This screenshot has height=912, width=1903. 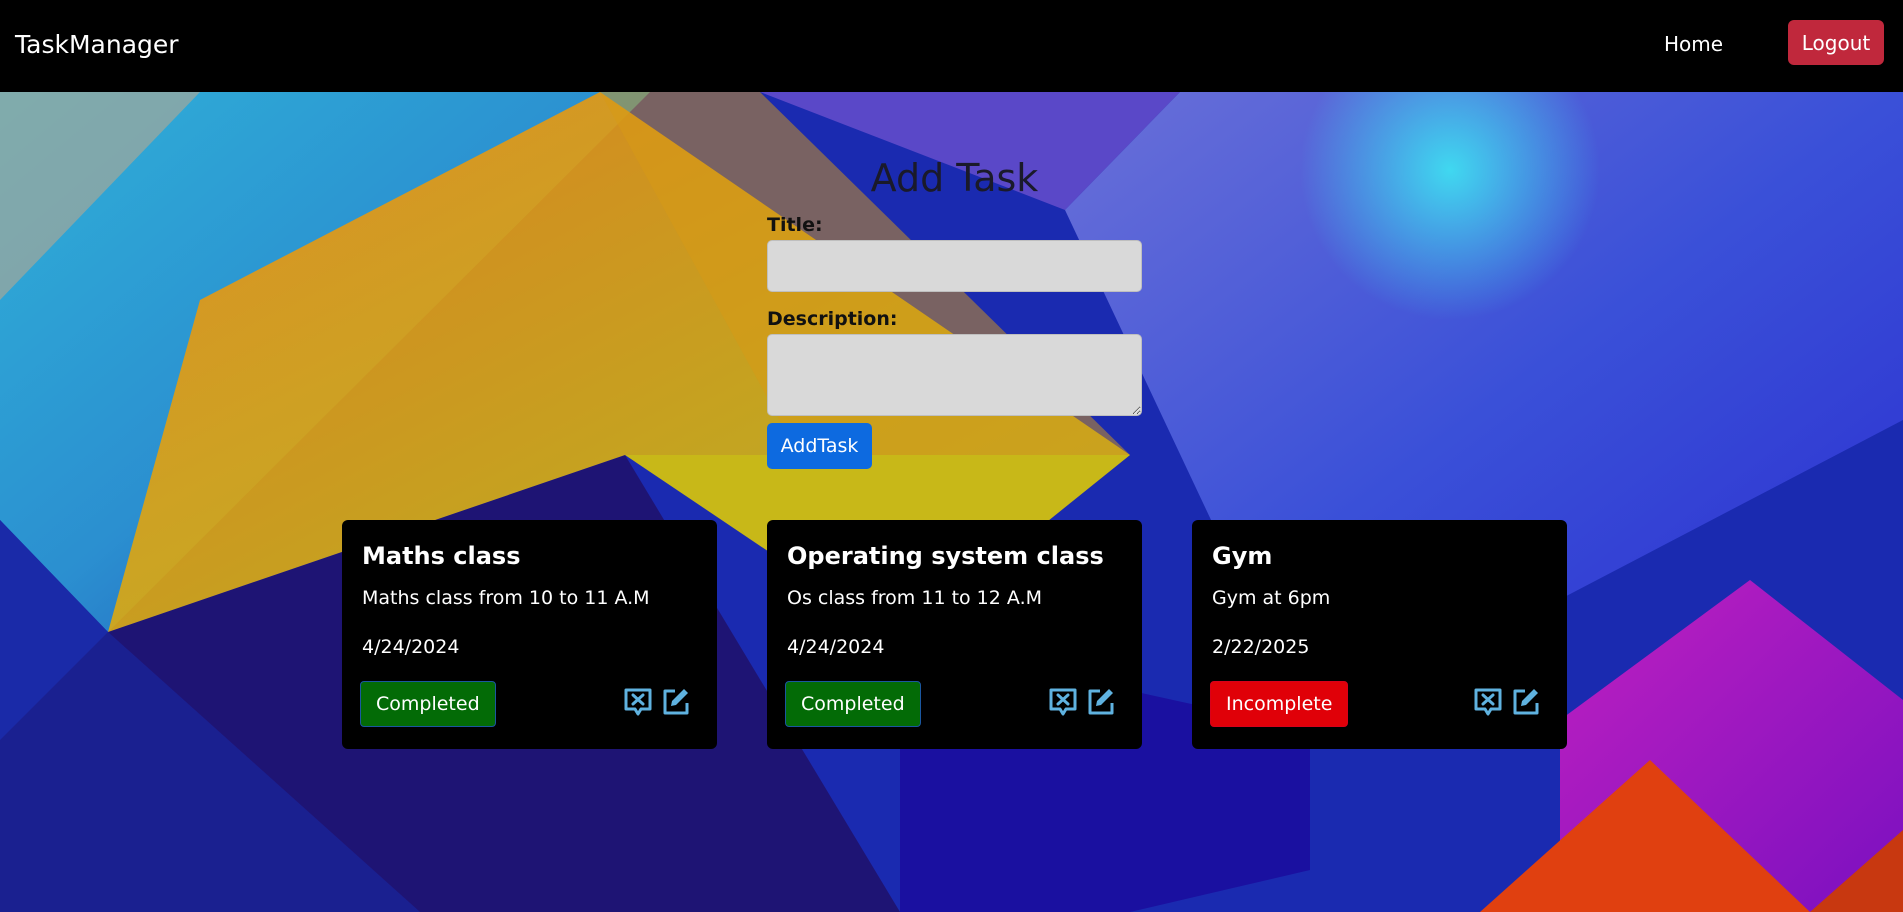 What do you see at coordinates (951, 46) in the screenshot?
I see `navbar: TaskManager Home Logout` at bounding box center [951, 46].